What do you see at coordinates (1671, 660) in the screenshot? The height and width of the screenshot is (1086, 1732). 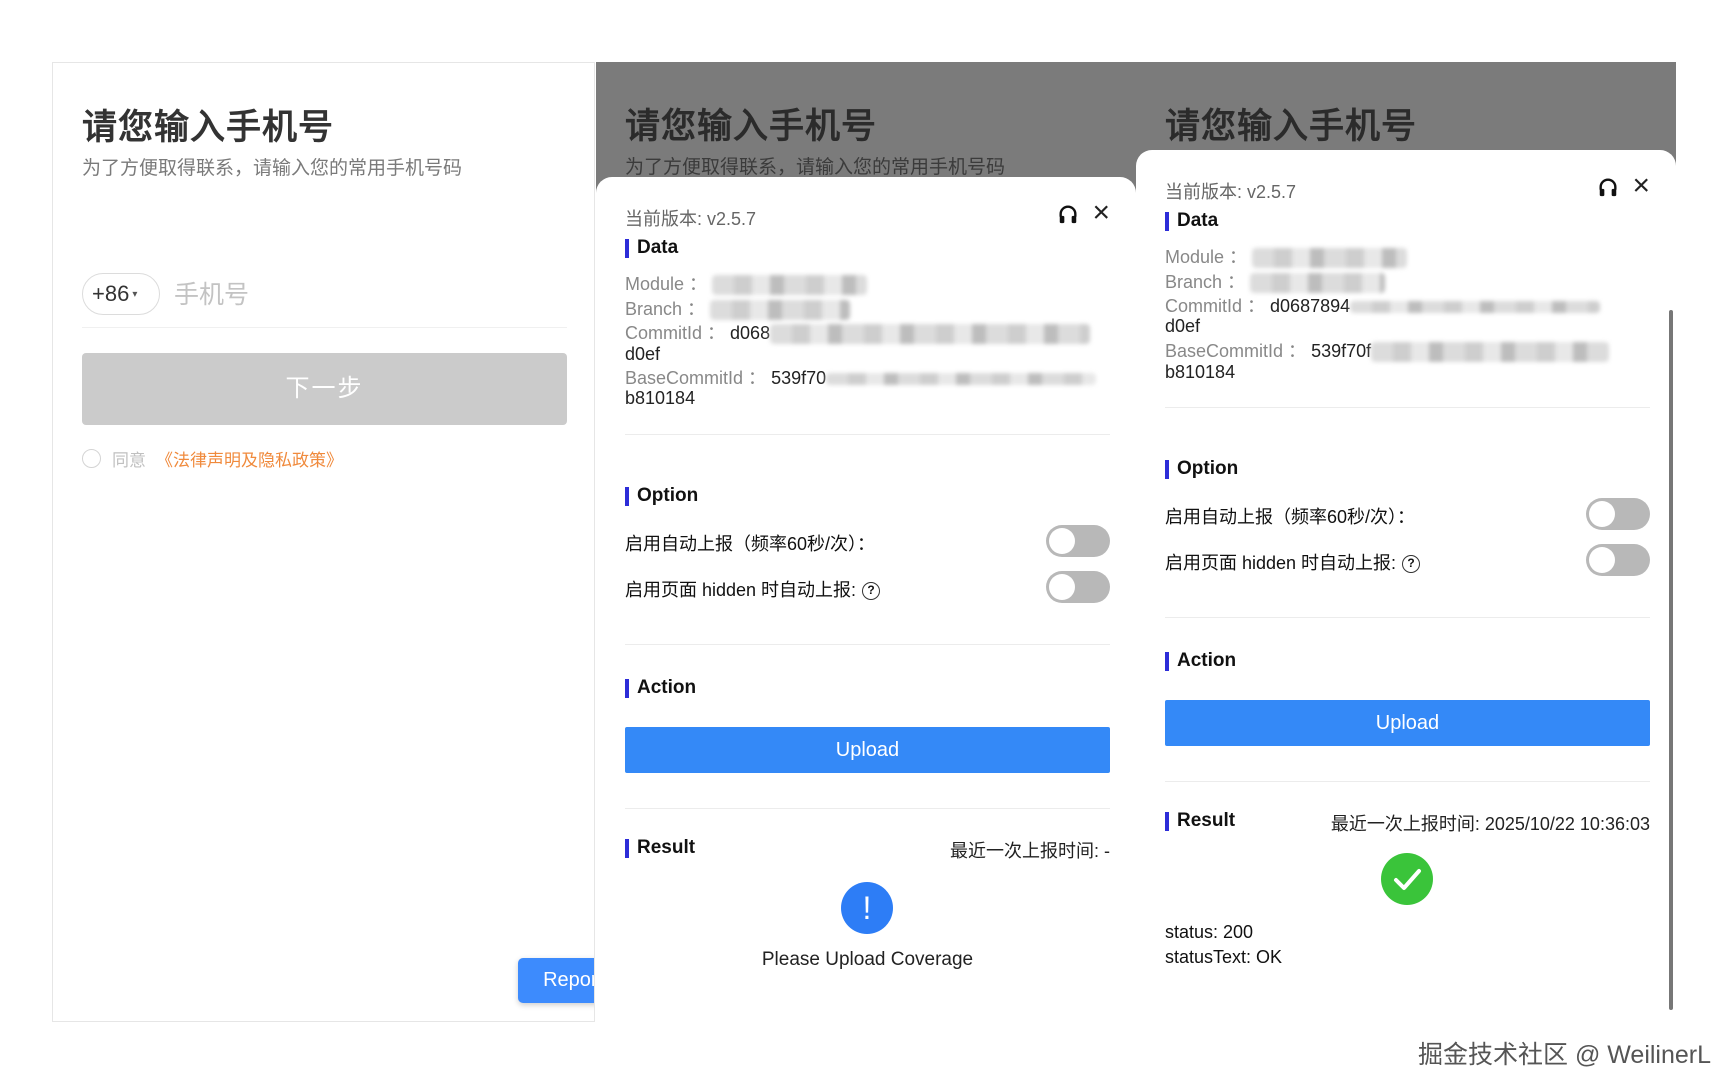 I see `scrollbar` at bounding box center [1671, 660].